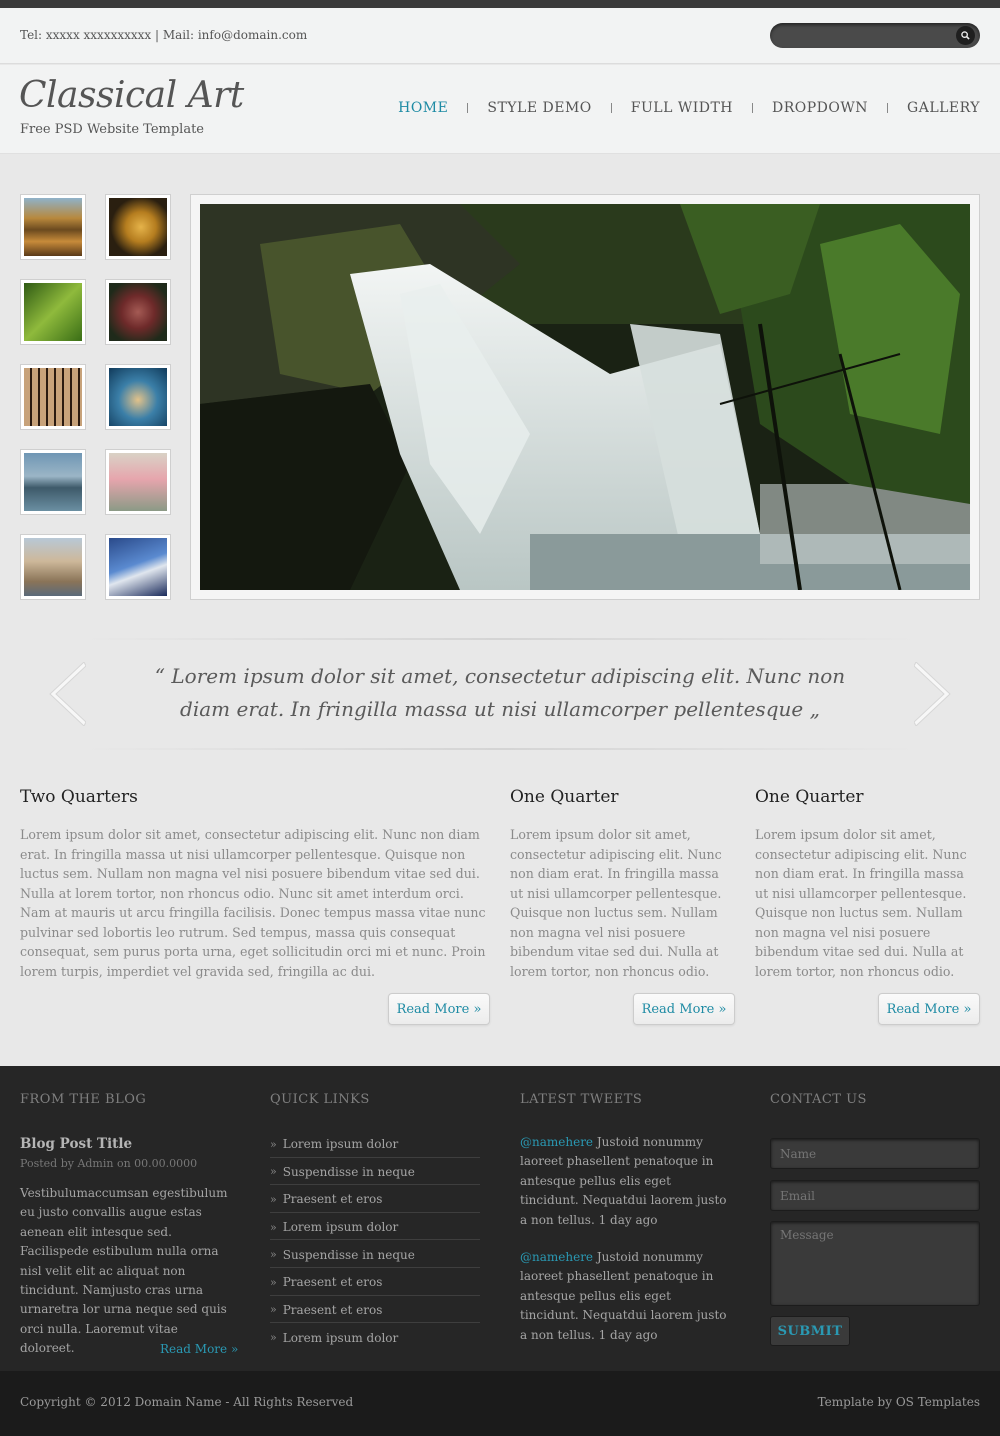  Describe the element at coordinates (131, 95) in the screenshot. I see `site-title: Classical Art` at that location.